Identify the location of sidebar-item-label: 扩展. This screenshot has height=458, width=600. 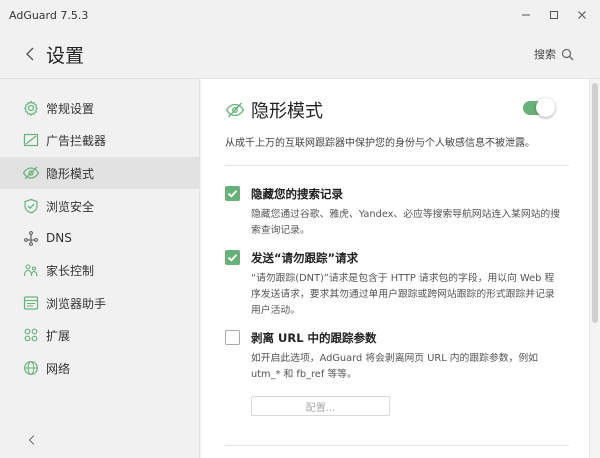
(58, 335).